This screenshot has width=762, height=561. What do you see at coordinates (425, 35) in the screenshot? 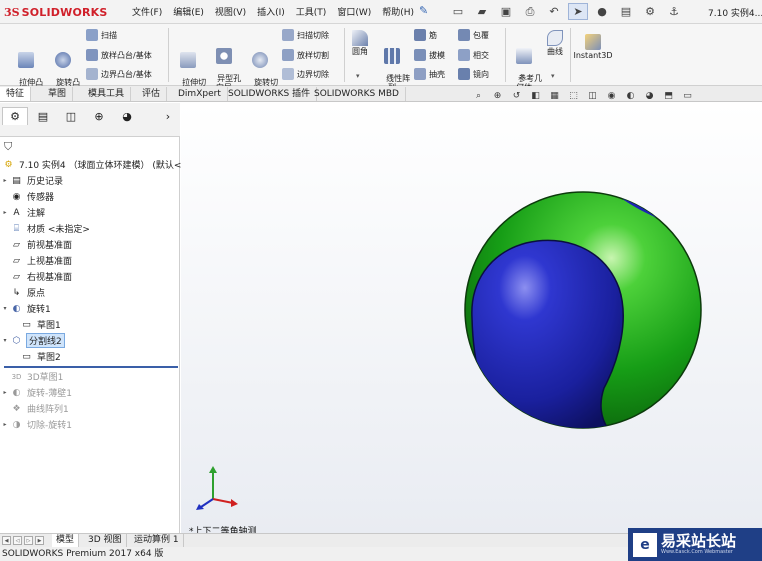
I see `rib-button: 筋` at bounding box center [425, 35].